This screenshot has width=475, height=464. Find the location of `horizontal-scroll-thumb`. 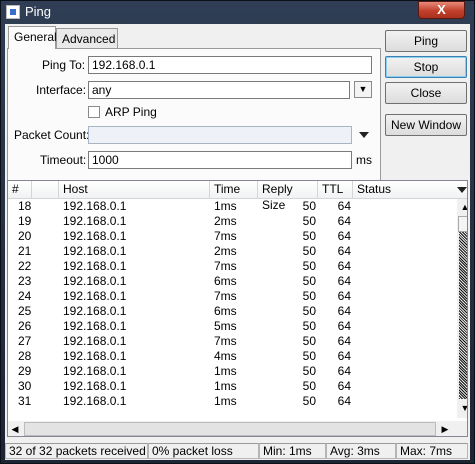

horizontal-scroll-thumb is located at coordinates (230, 429).